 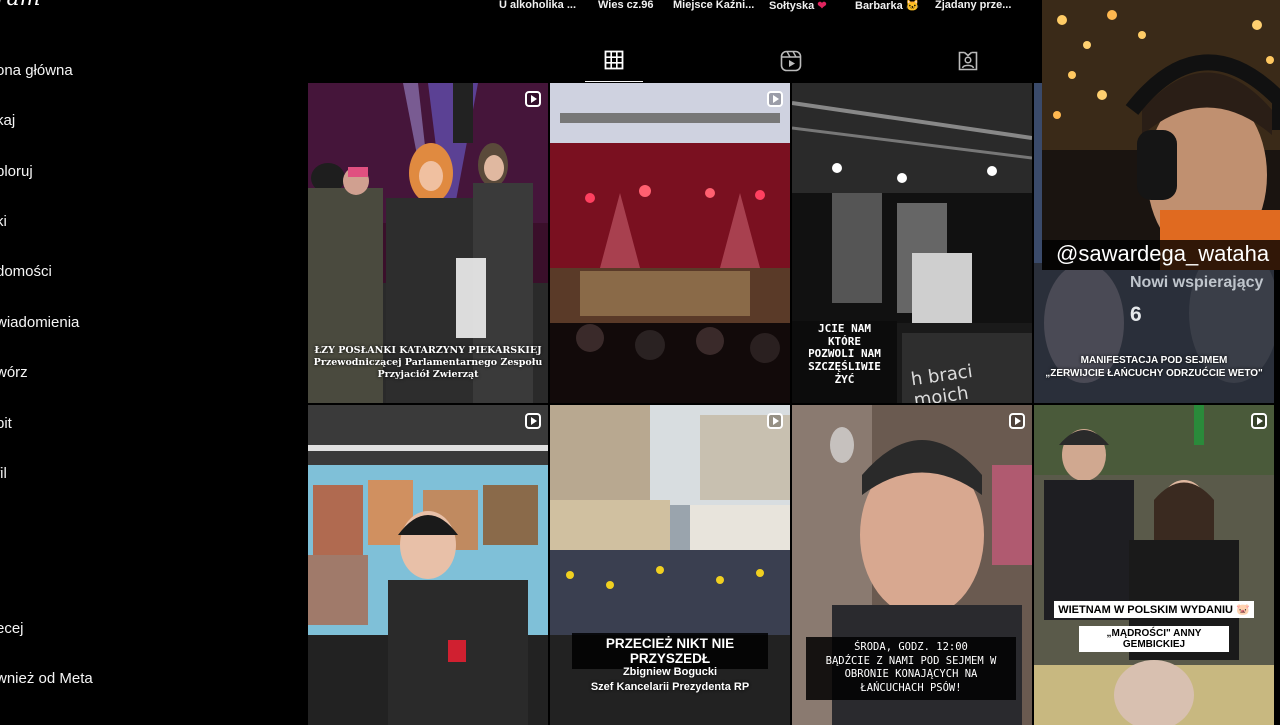 I want to click on nav-notifications: wiadomienia, so click(x=39, y=322).